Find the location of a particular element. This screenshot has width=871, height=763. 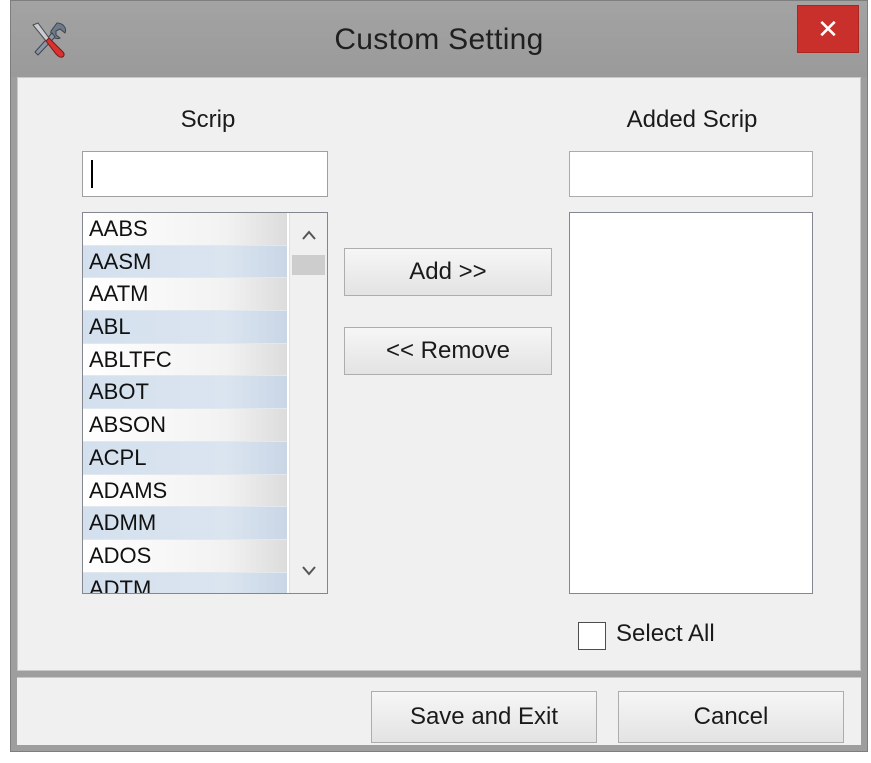

added-scrip-label: Added Scrip is located at coordinates (692, 119).